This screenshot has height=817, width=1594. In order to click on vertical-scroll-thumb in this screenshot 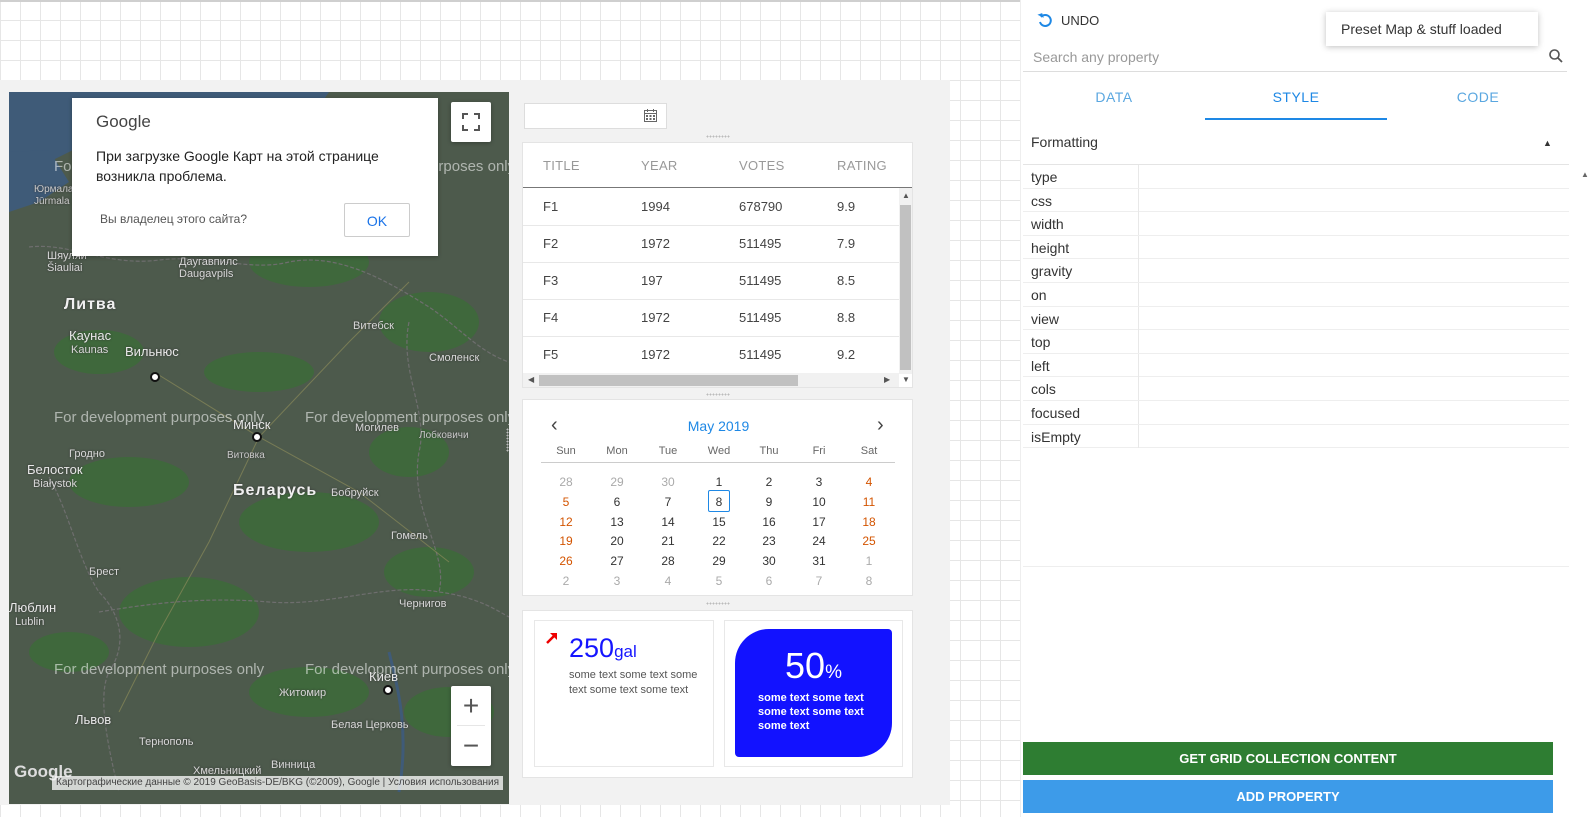, I will do `click(905, 287)`.